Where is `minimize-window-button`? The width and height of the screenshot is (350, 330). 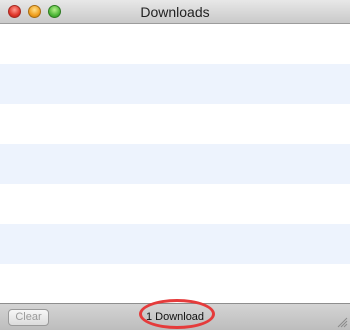
minimize-window-button is located at coordinates (34, 11).